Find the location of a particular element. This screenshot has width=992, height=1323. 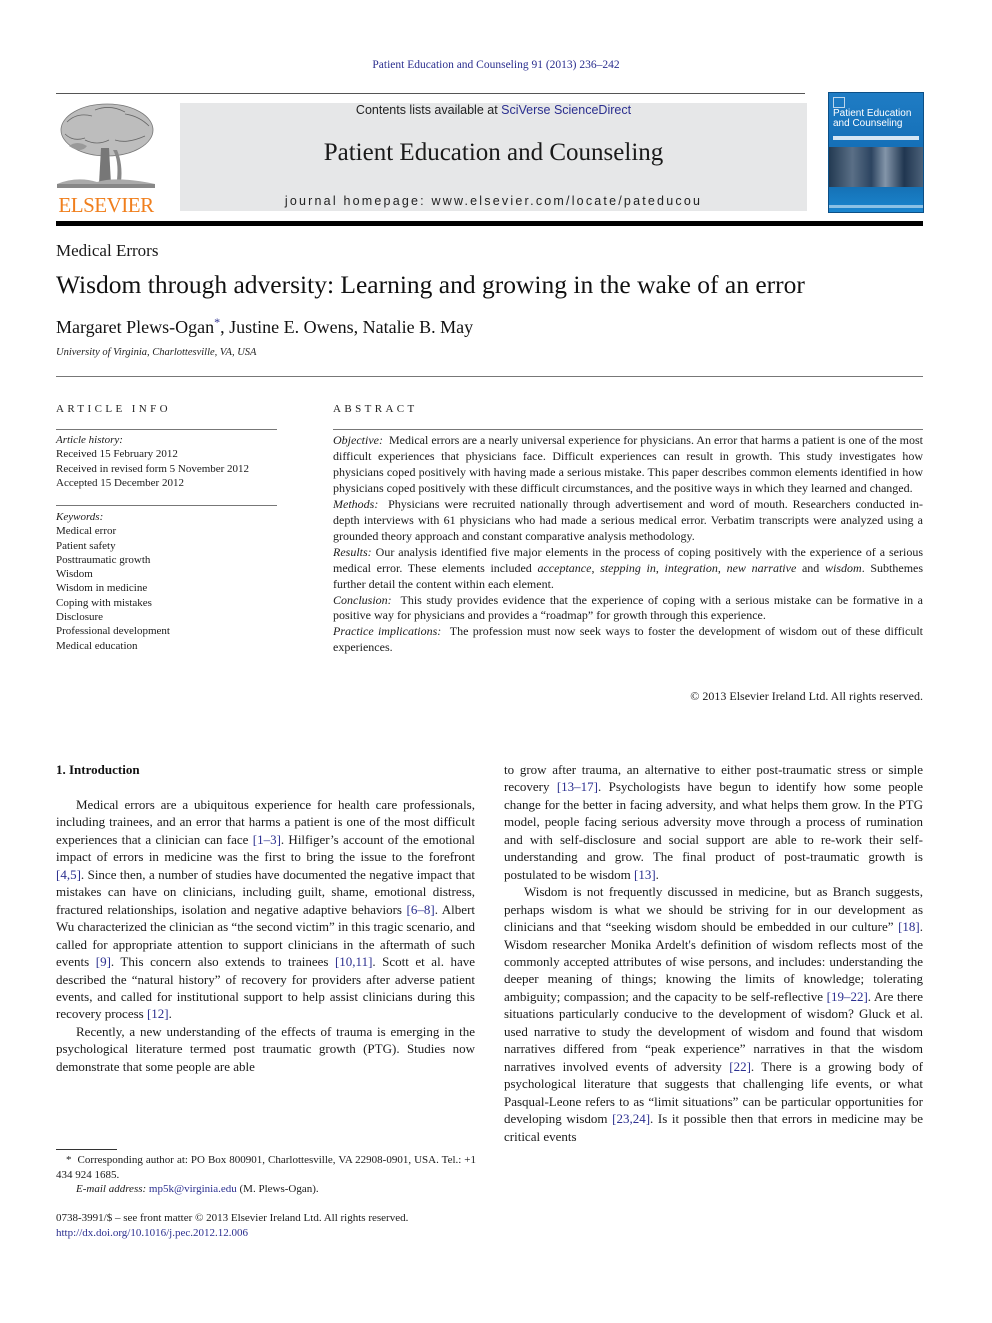

citation-link: [4,5] is located at coordinates (68, 874).